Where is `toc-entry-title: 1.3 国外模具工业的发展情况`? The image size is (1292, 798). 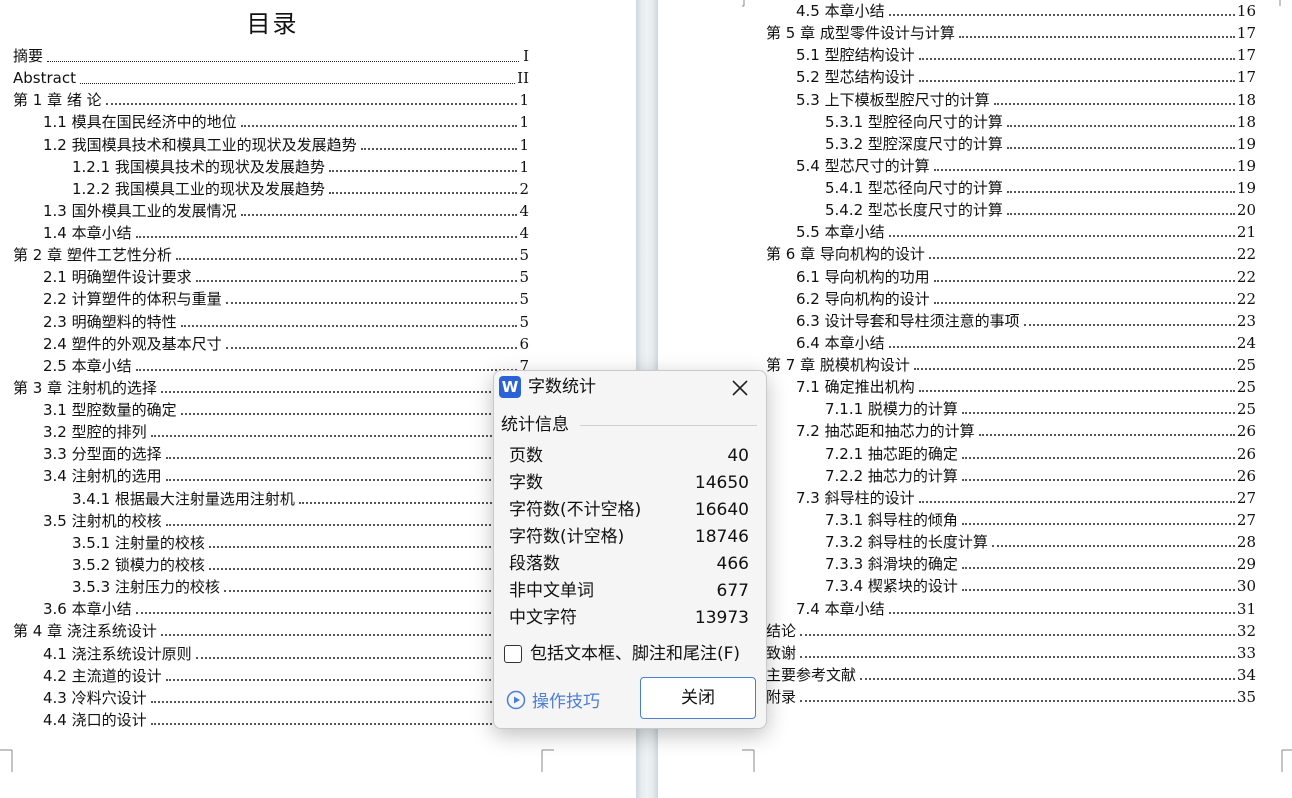 toc-entry-title: 1.3 国外模具工业的发展情况 is located at coordinates (140, 210).